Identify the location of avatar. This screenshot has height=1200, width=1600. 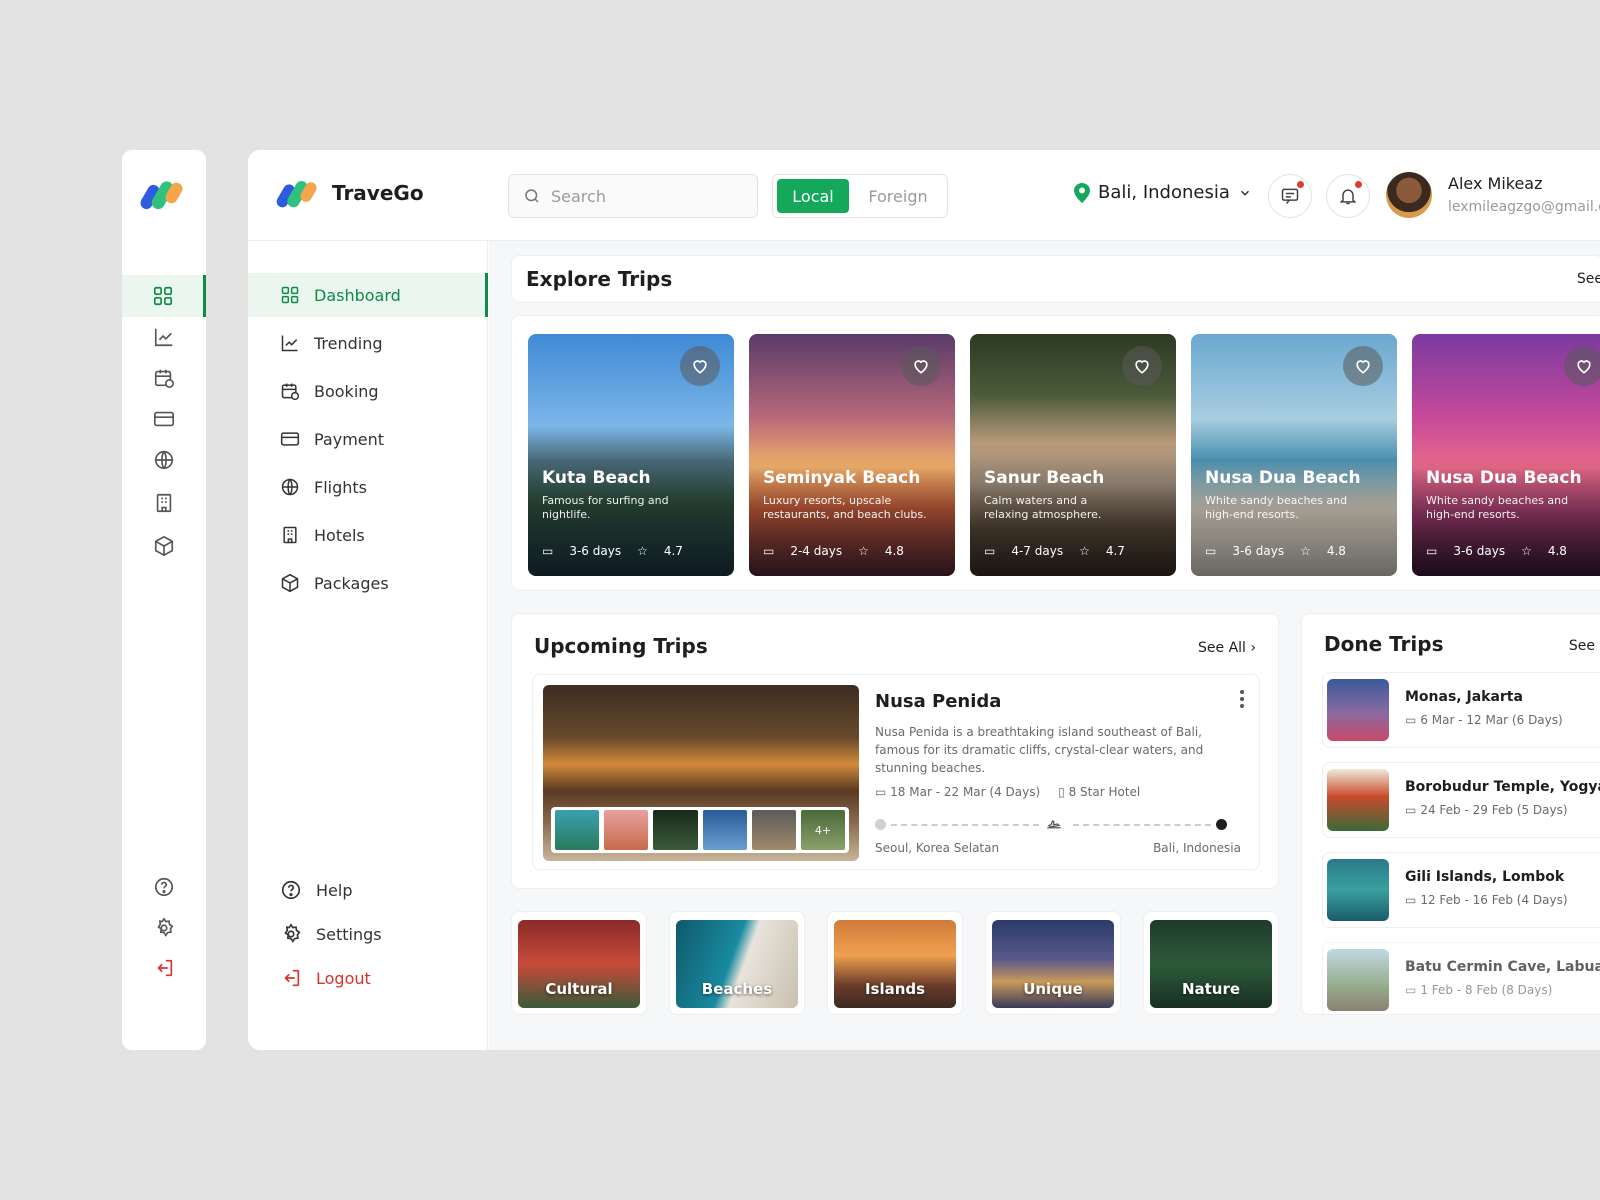
(1409, 195).